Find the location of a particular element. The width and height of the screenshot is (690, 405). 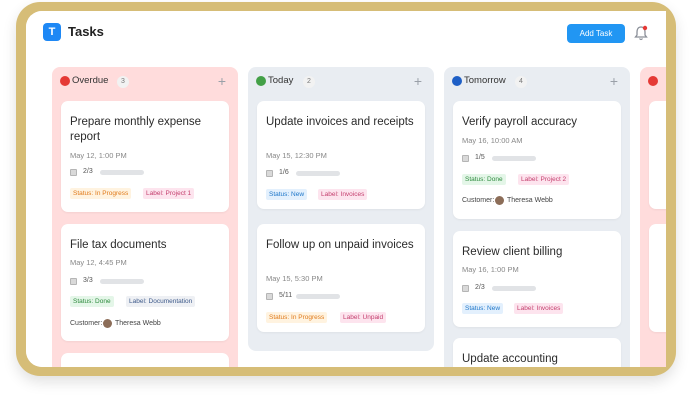

subtask-count: 5/11 is located at coordinates (286, 295).